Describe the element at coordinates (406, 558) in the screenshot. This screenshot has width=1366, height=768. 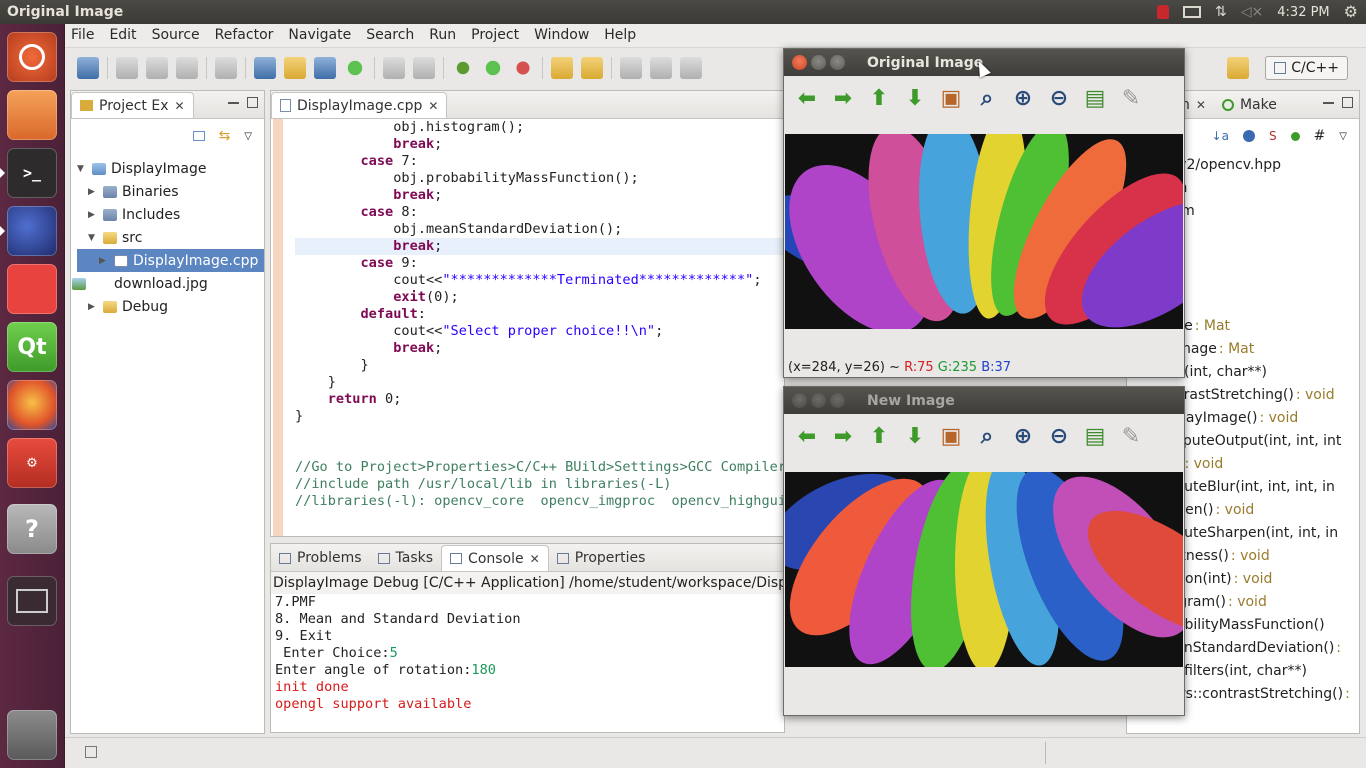
I see `tab-tasks: Tasks` at that location.